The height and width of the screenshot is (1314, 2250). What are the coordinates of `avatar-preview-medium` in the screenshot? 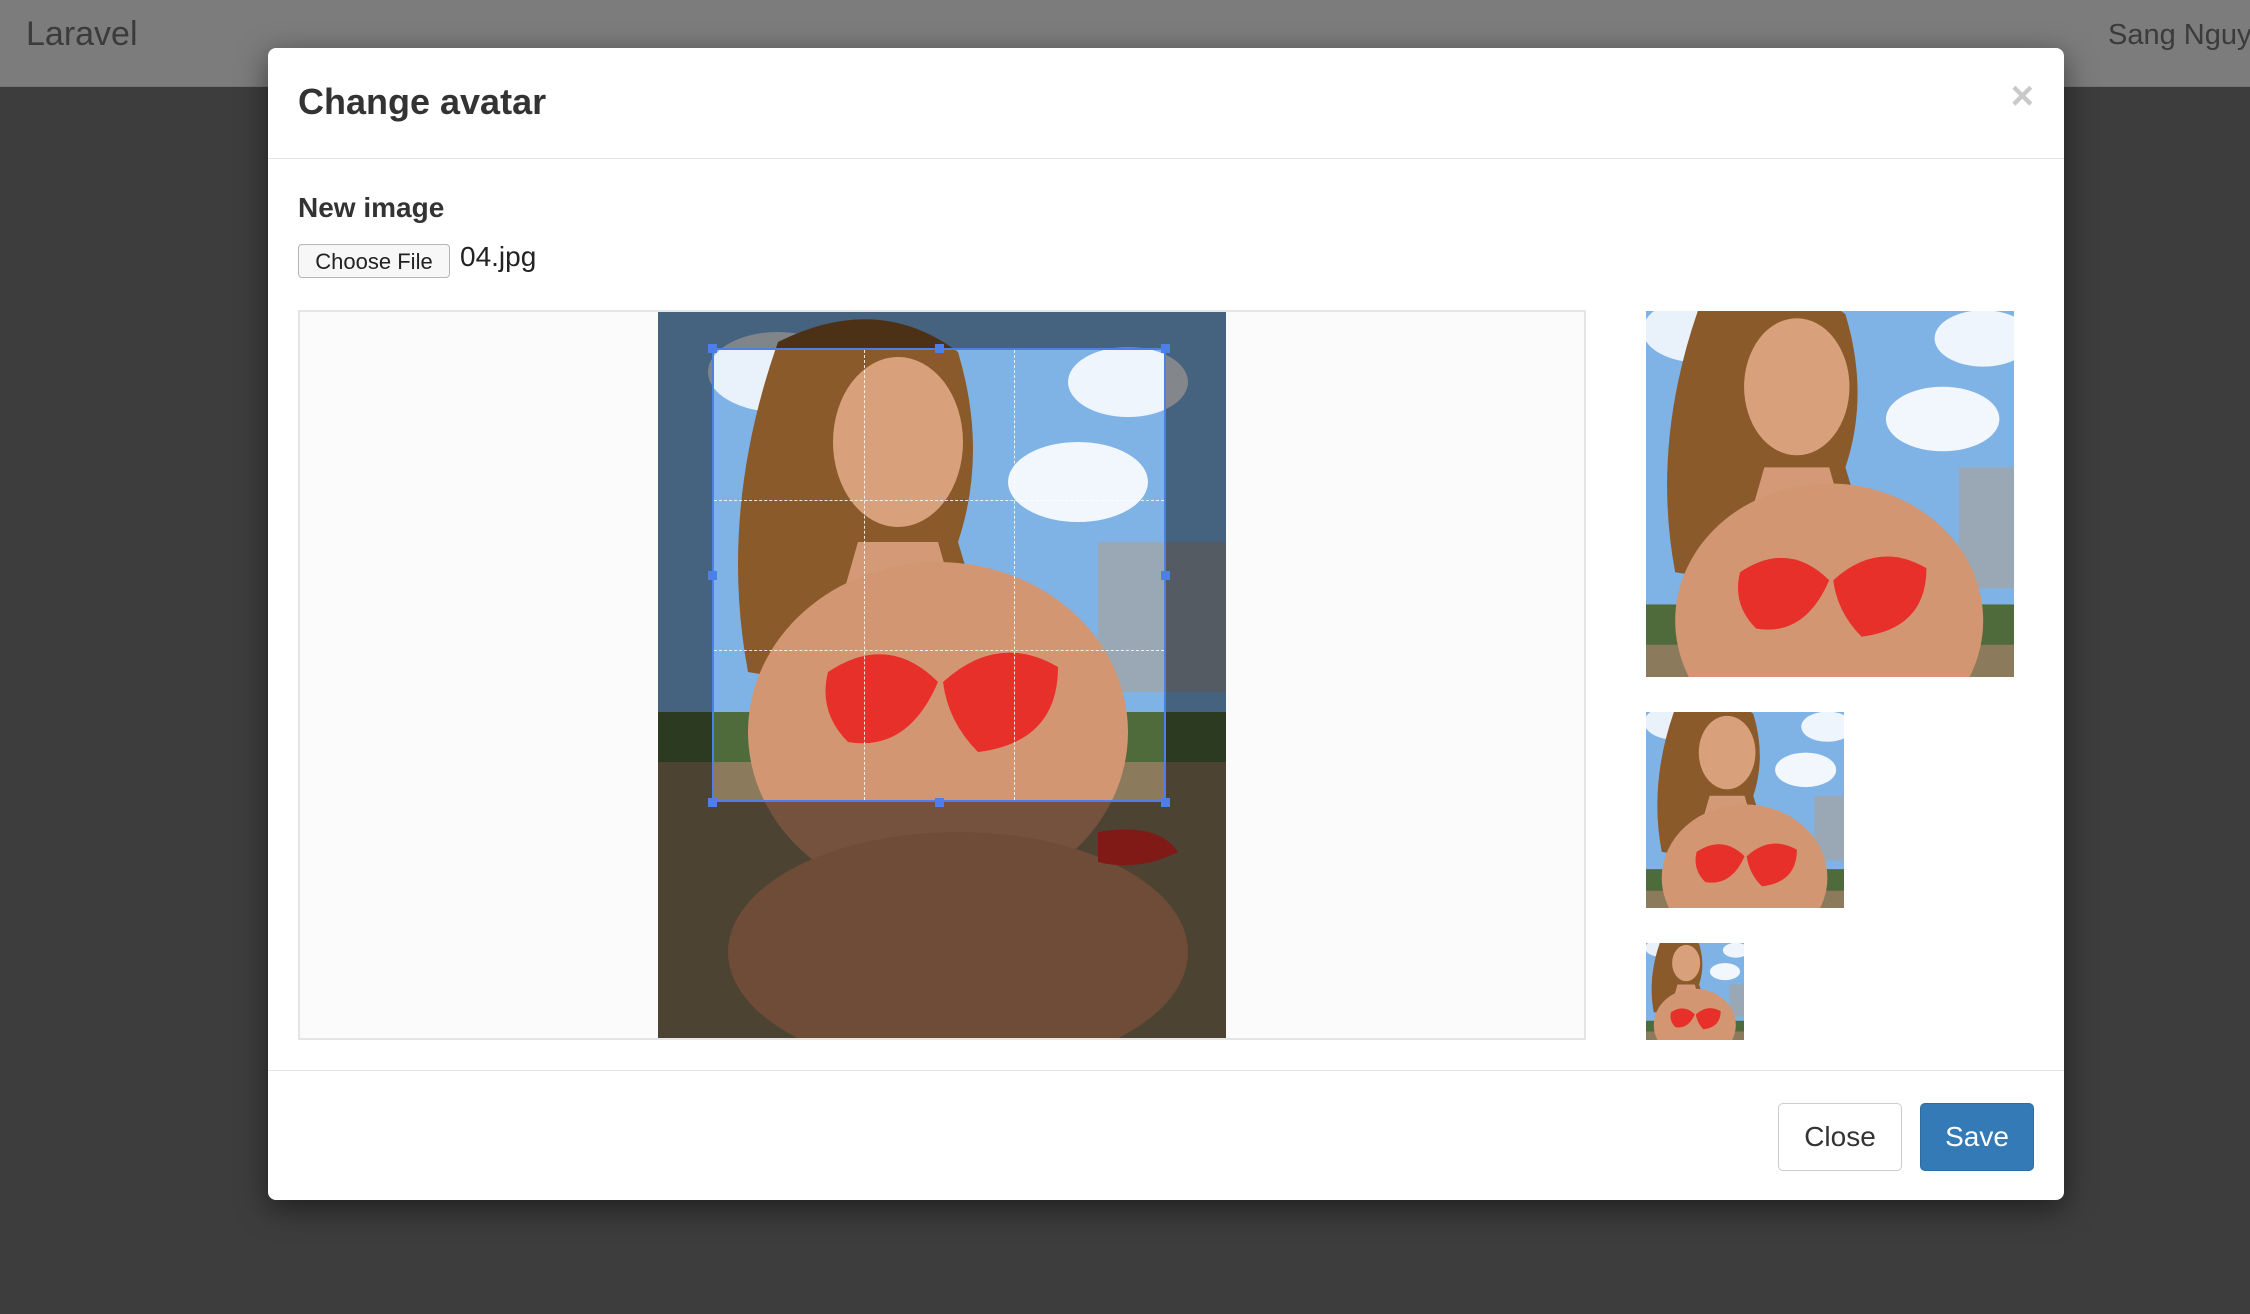 It's located at (1745, 810).